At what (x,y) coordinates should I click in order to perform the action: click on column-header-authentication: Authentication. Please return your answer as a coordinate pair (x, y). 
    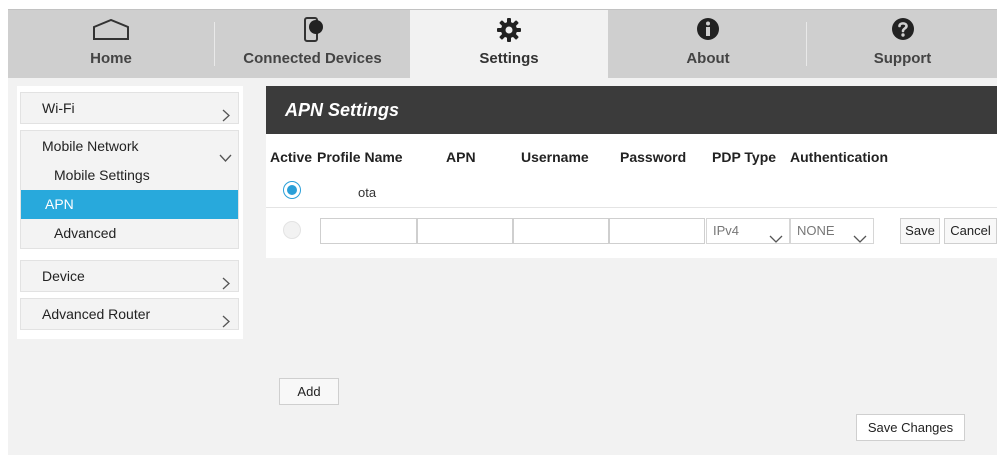
    Looking at the image, I should click on (839, 157).